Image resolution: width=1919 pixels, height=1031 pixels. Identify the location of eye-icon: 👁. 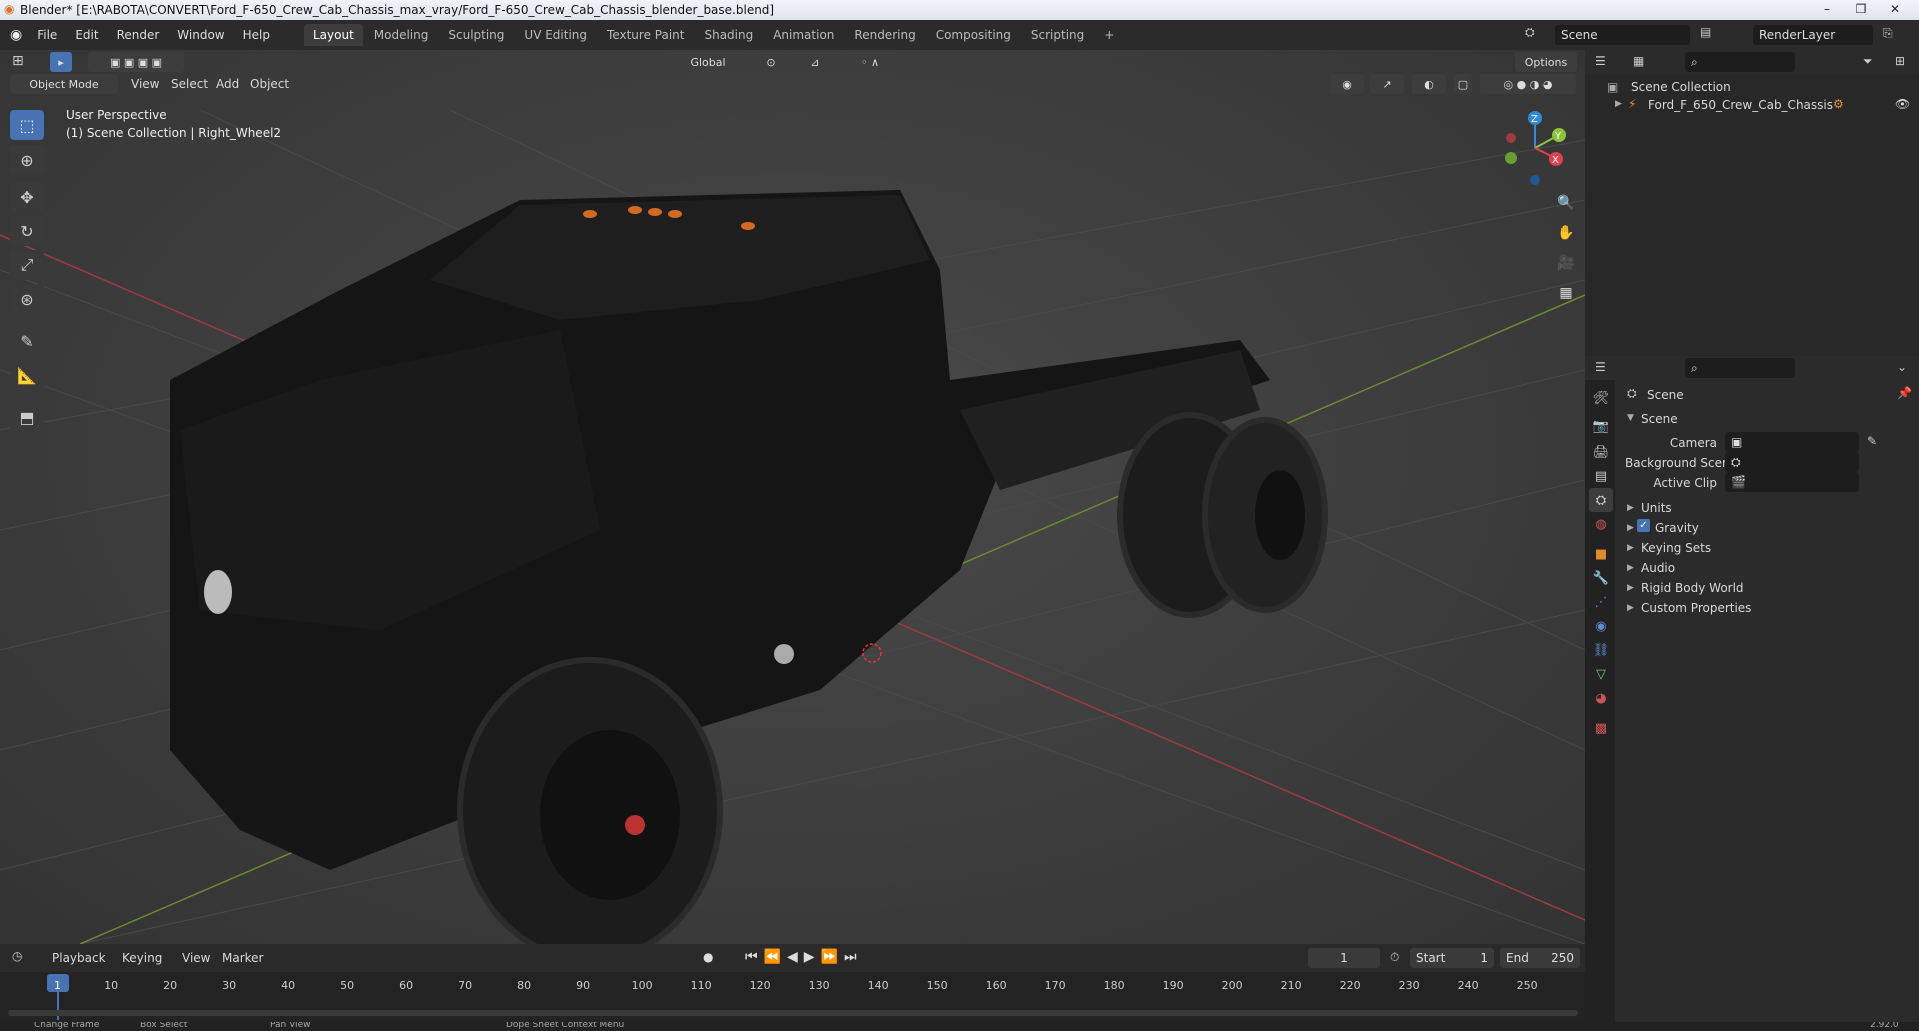
(1902, 104).